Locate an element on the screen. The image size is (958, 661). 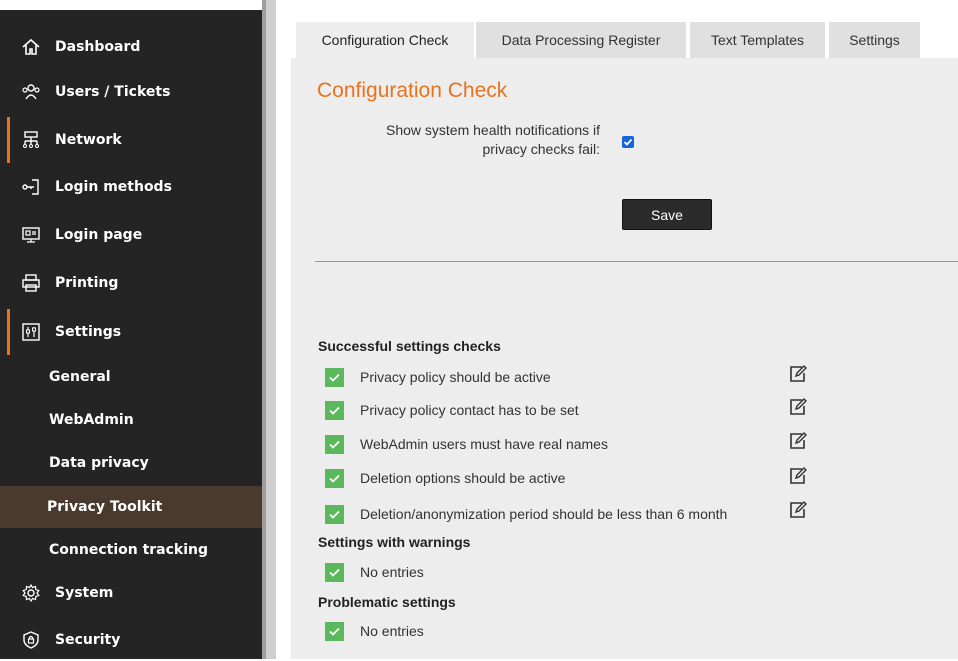
sidebar-item-system: System is located at coordinates (131, 593).